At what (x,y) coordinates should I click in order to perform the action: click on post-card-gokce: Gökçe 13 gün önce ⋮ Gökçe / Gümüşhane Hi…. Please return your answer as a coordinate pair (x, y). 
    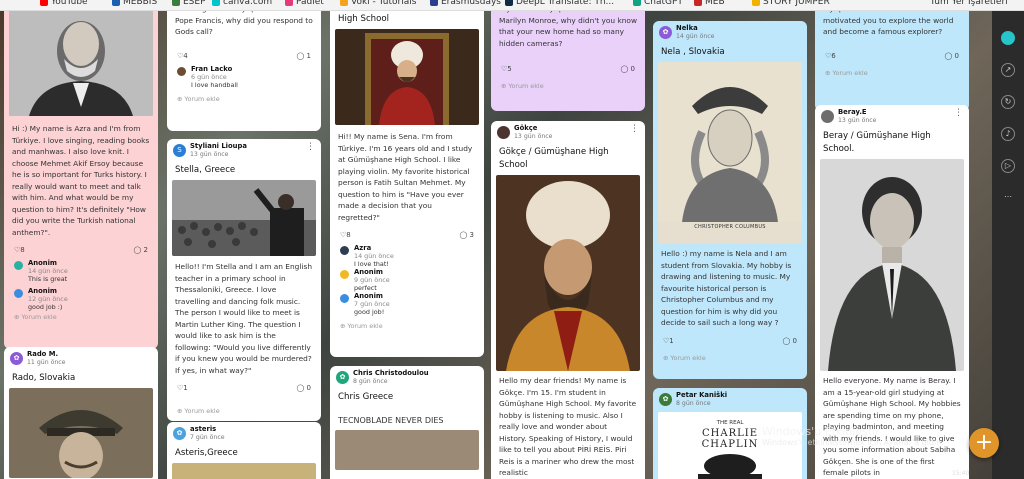
    Looking at the image, I should click on (568, 300).